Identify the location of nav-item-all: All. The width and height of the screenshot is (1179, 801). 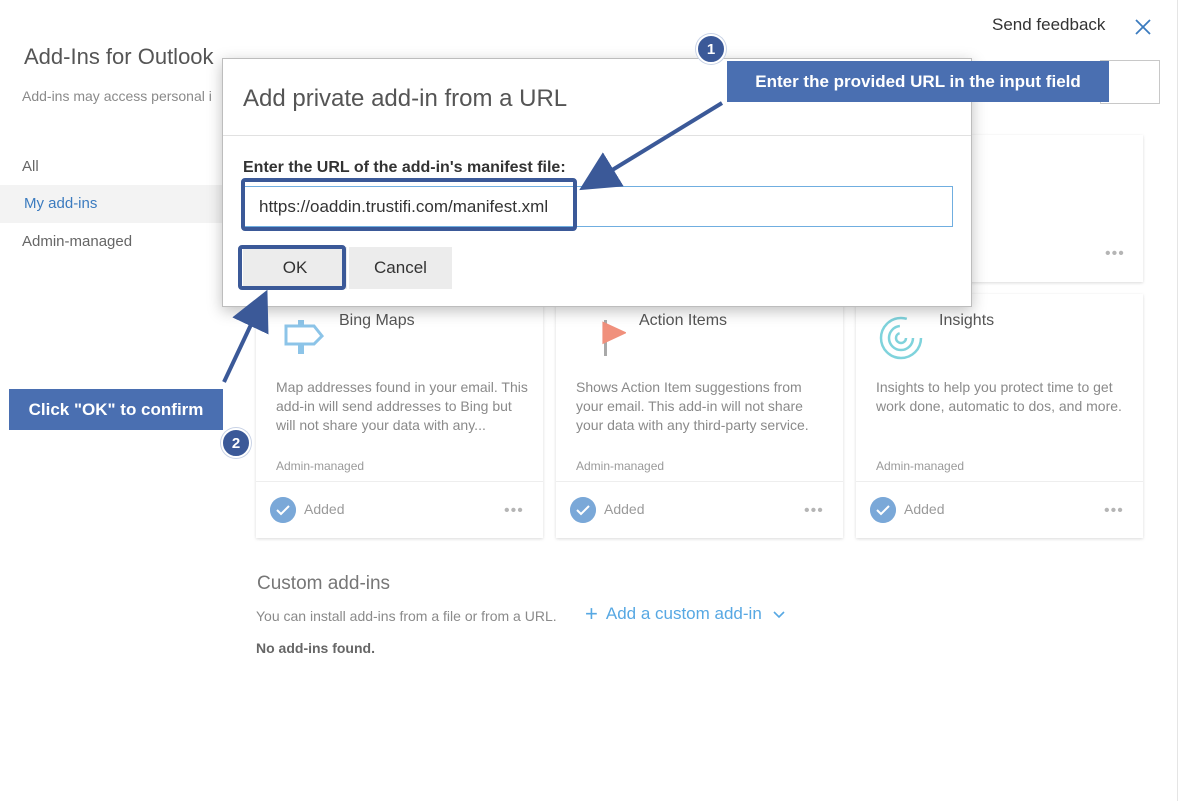
(112, 167).